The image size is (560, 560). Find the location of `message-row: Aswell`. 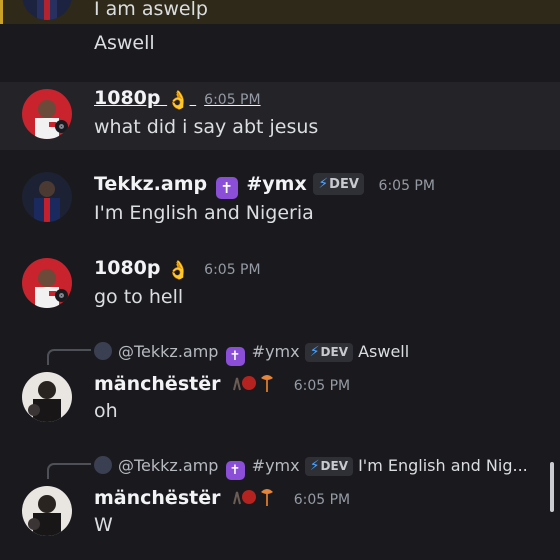

message-row: Aswell is located at coordinates (280, 49).